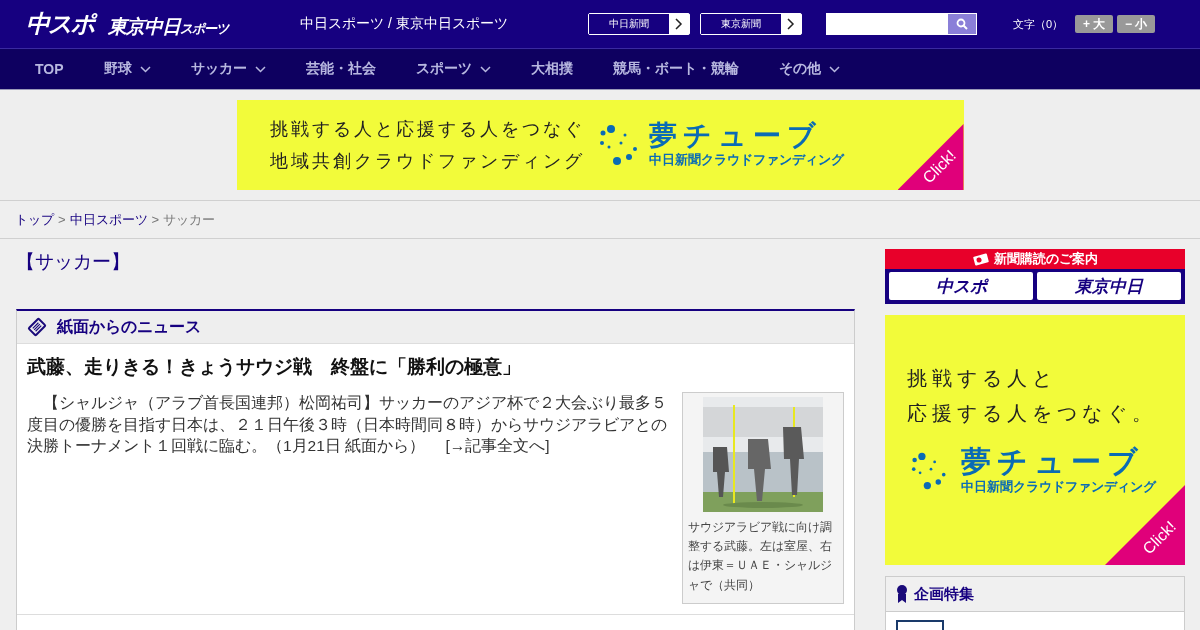 This screenshot has width=1200, height=630. I want to click on search-icon, so click(962, 24).